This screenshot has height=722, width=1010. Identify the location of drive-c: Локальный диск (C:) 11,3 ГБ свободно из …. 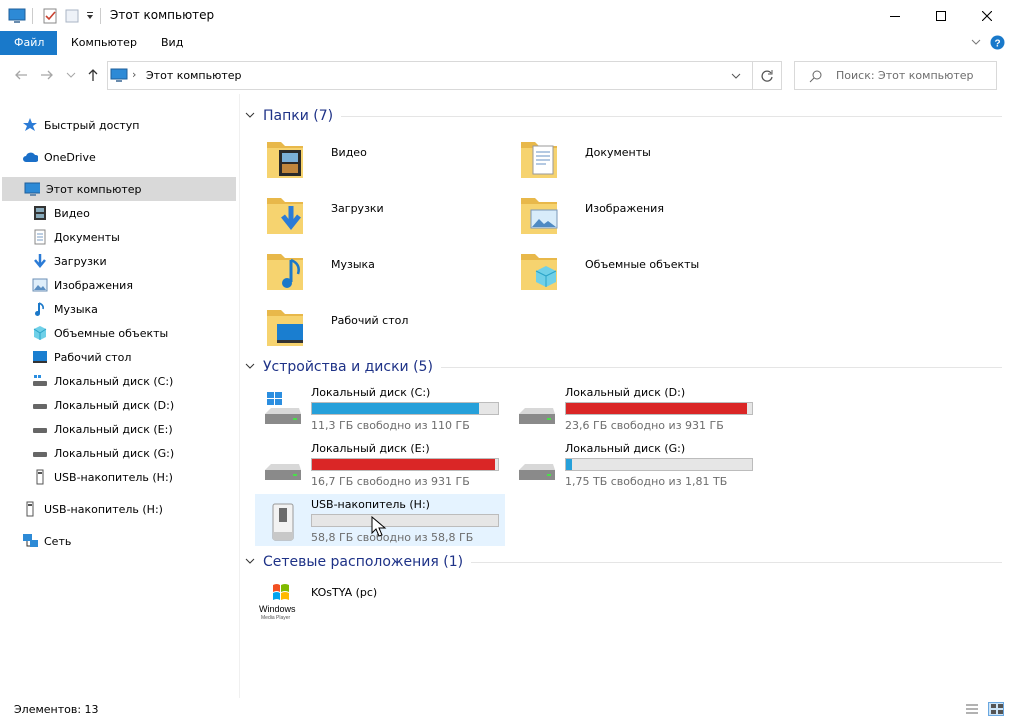
(380, 408).